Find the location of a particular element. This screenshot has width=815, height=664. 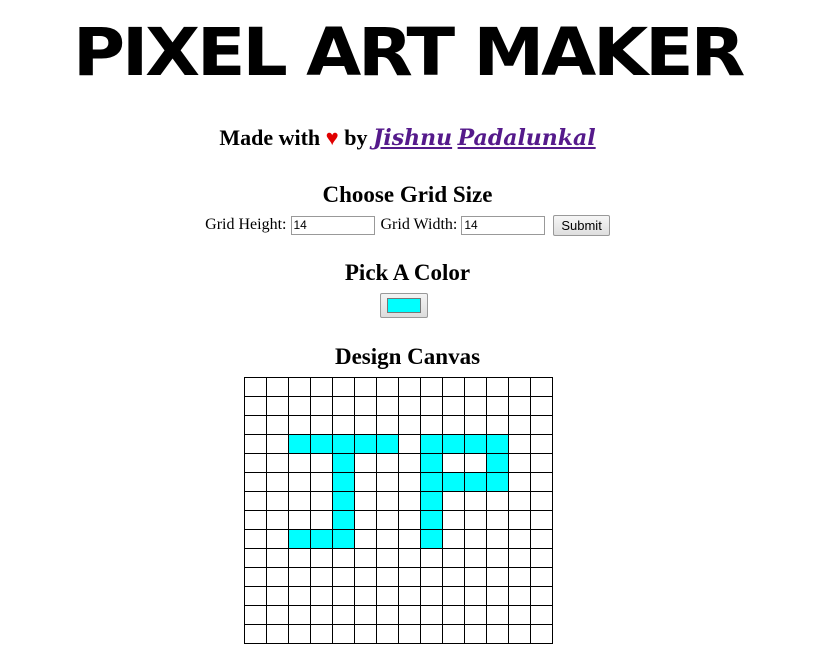

submit-button: Submit is located at coordinates (581, 225).